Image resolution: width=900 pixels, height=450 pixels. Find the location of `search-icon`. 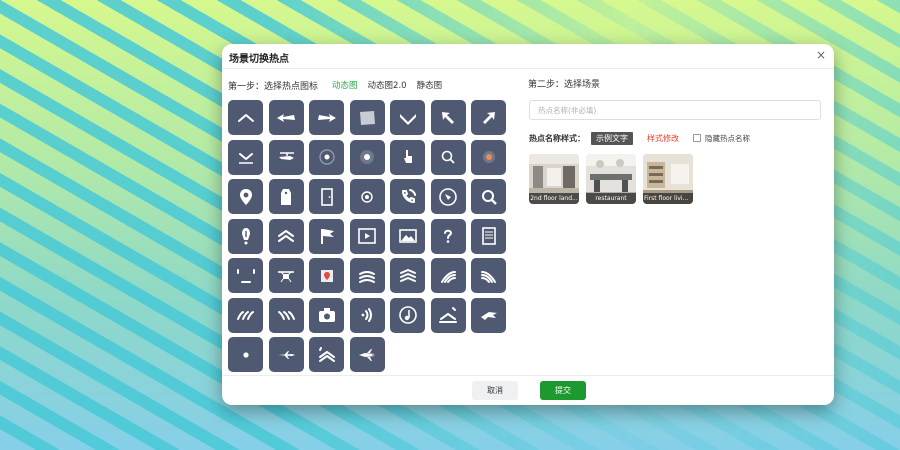

search-icon is located at coordinates (489, 197).